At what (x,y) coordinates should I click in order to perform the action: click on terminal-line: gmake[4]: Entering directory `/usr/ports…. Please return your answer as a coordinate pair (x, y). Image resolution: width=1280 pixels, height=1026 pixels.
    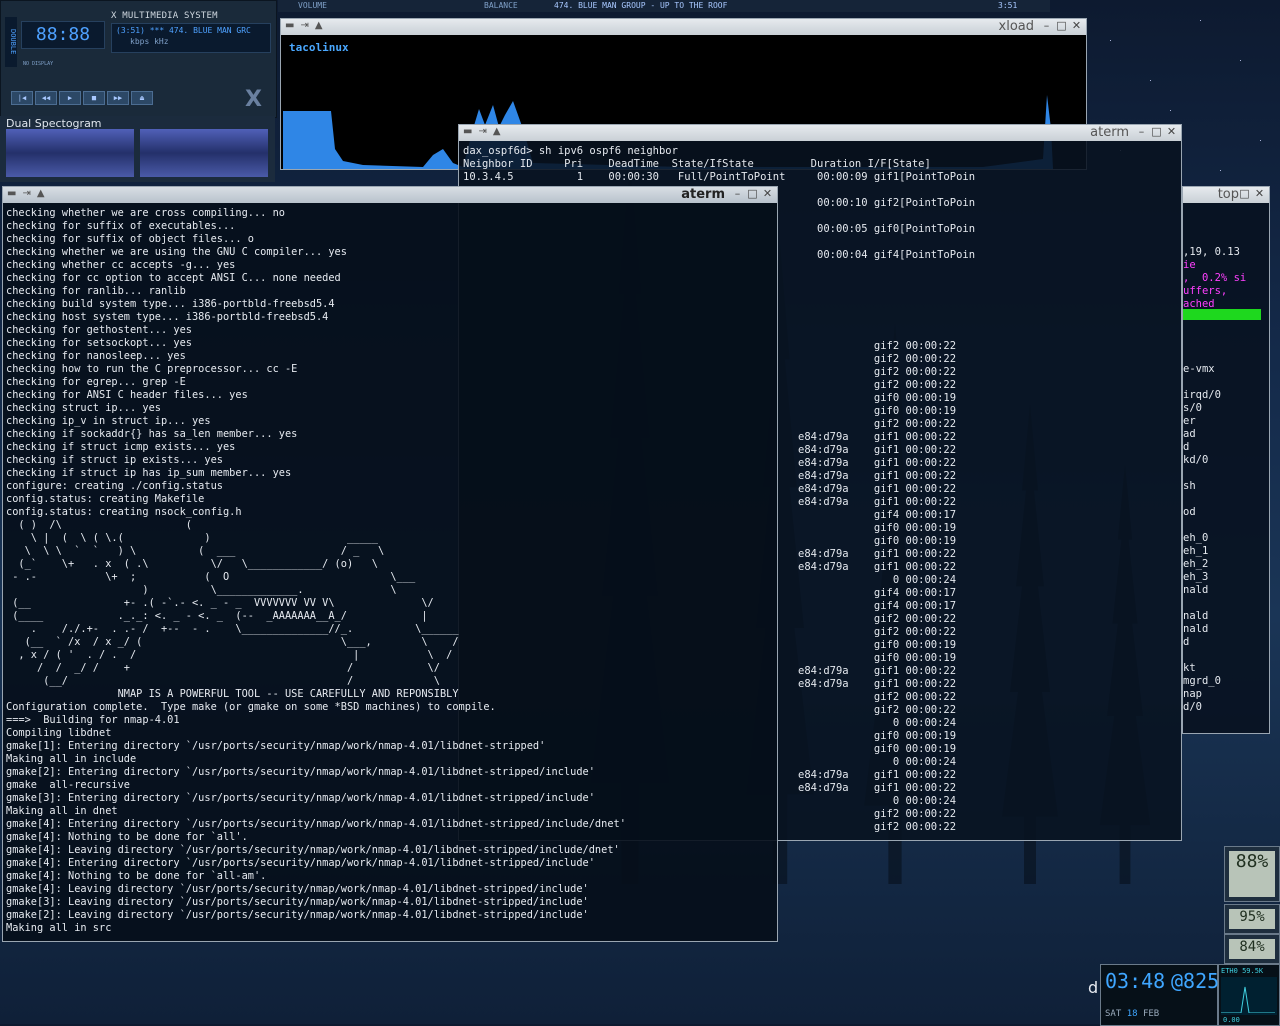
    Looking at the image, I should click on (316, 824).